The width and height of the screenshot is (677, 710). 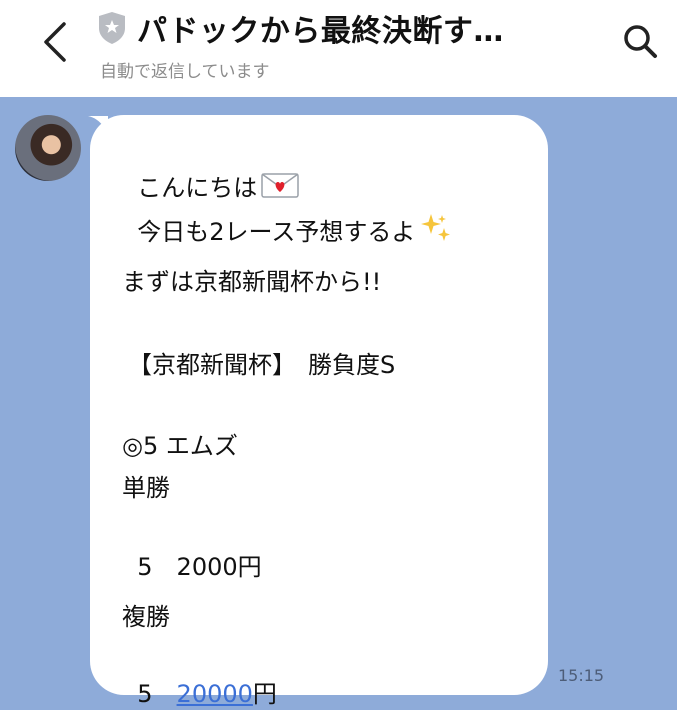 What do you see at coordinates (581, 675) in the screenshot?
I see `message-timestamp: 15:15` at bounding box center [581, 675].